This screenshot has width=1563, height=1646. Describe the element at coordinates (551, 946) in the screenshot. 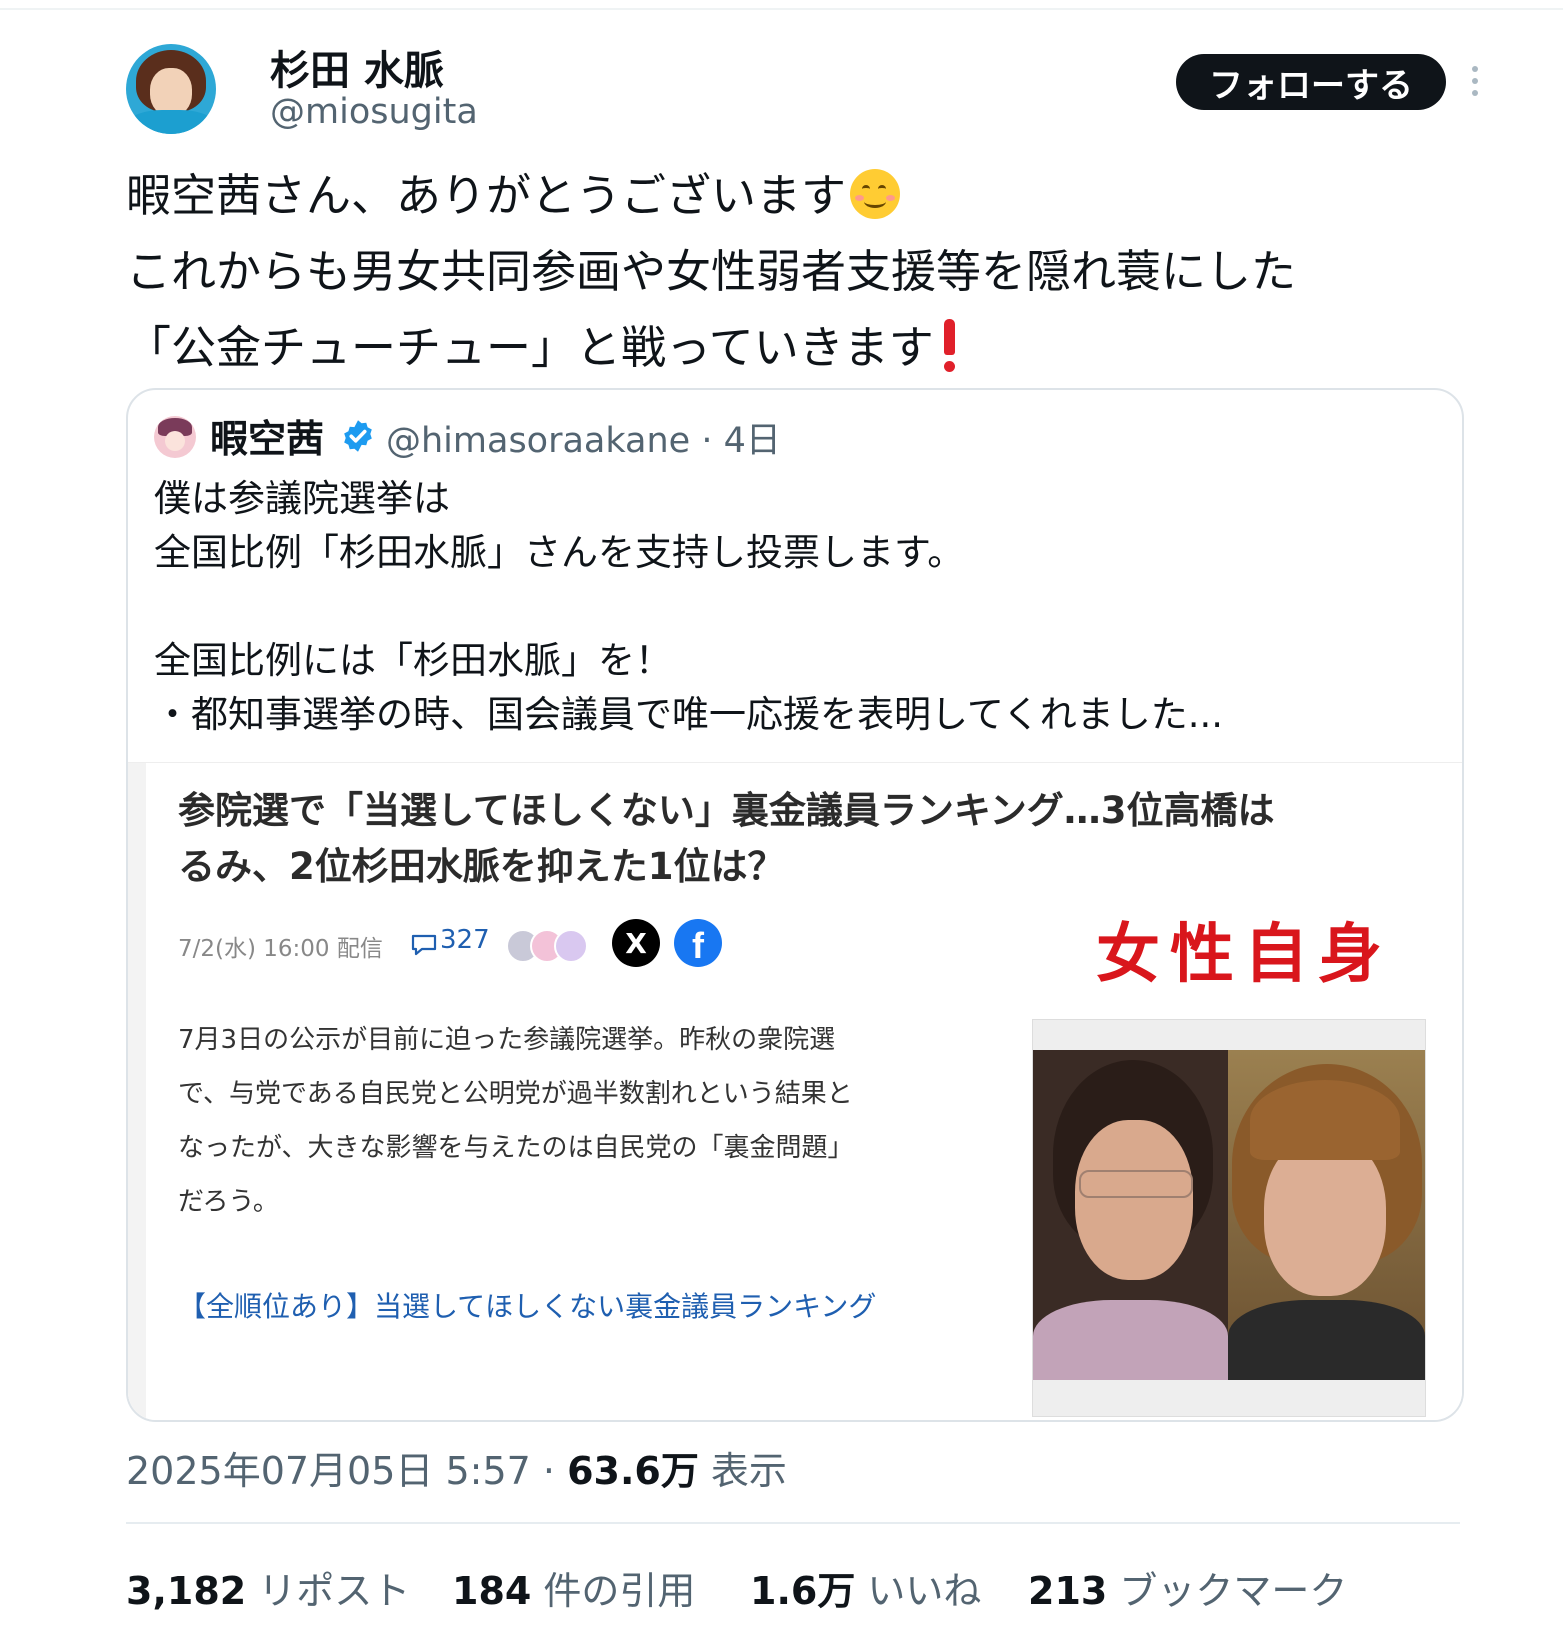

I see `reaction-avatars` at that location.